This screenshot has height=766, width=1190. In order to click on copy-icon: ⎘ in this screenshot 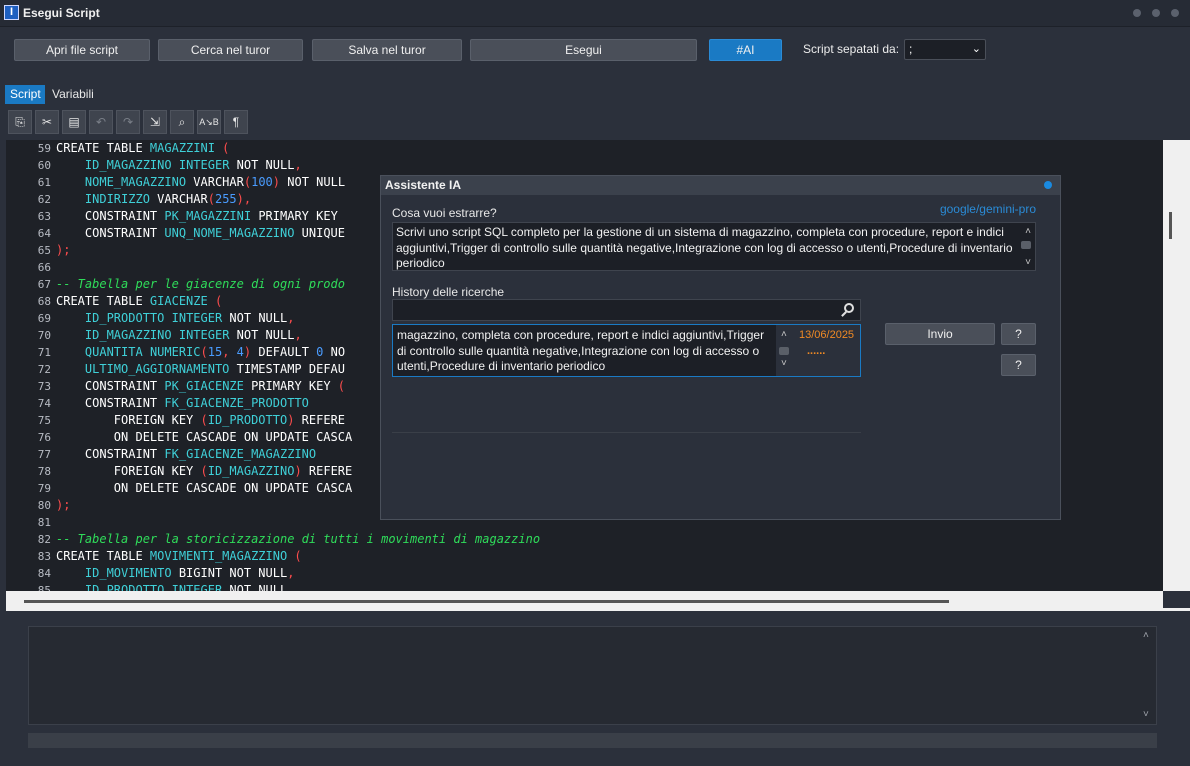, I will do `click(20, 122)`.